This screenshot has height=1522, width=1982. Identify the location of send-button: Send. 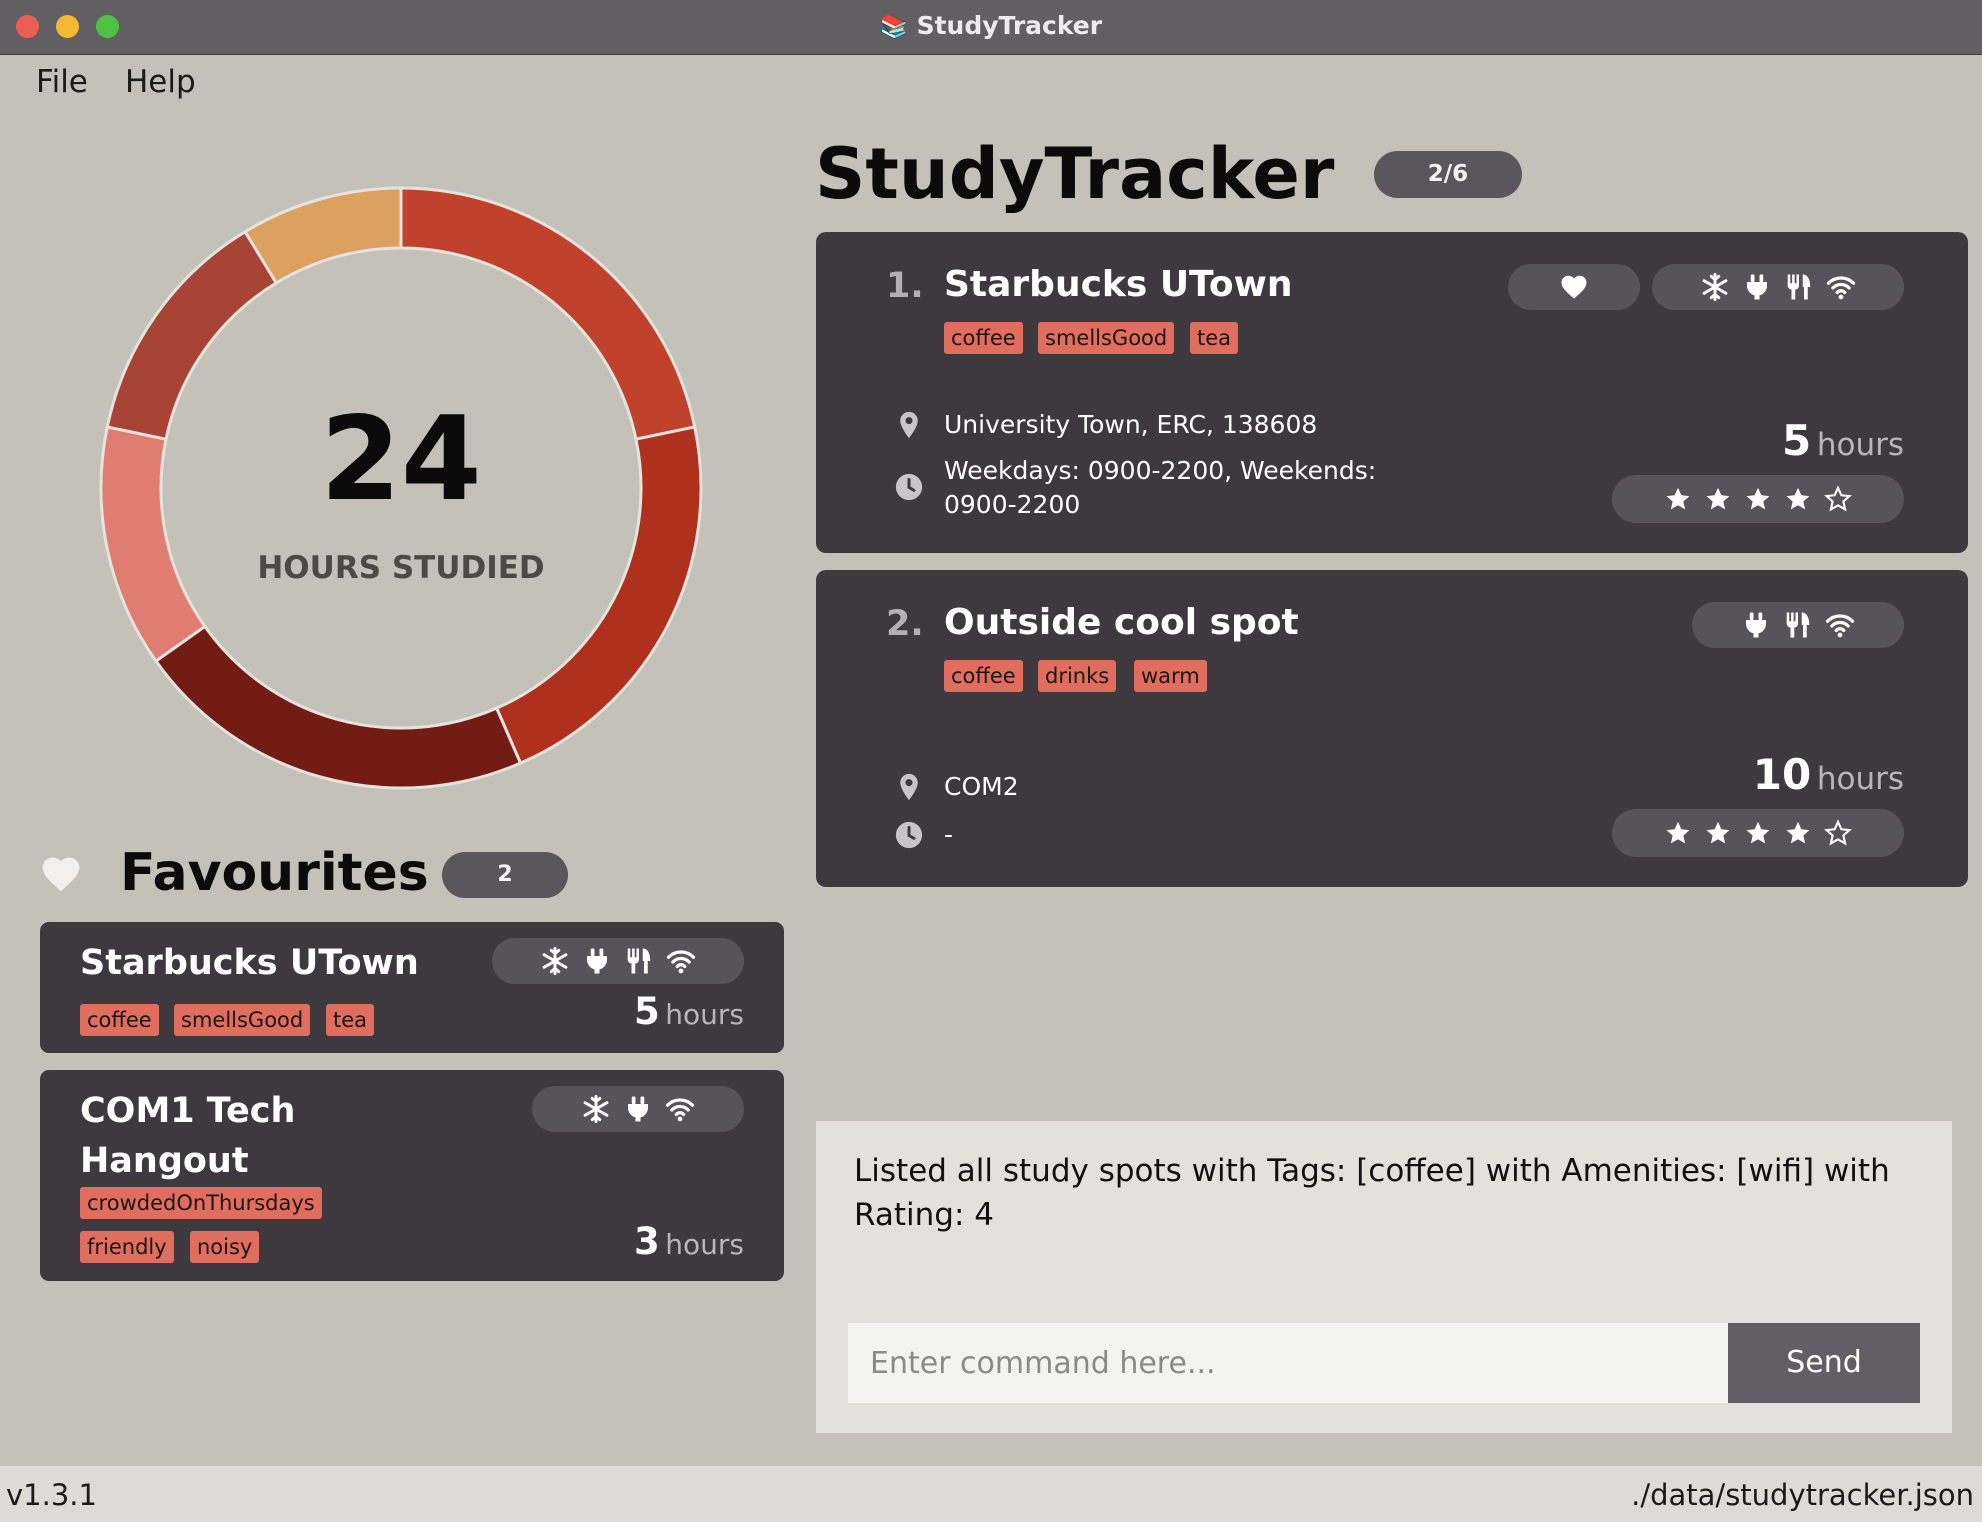
(1824, 1363).